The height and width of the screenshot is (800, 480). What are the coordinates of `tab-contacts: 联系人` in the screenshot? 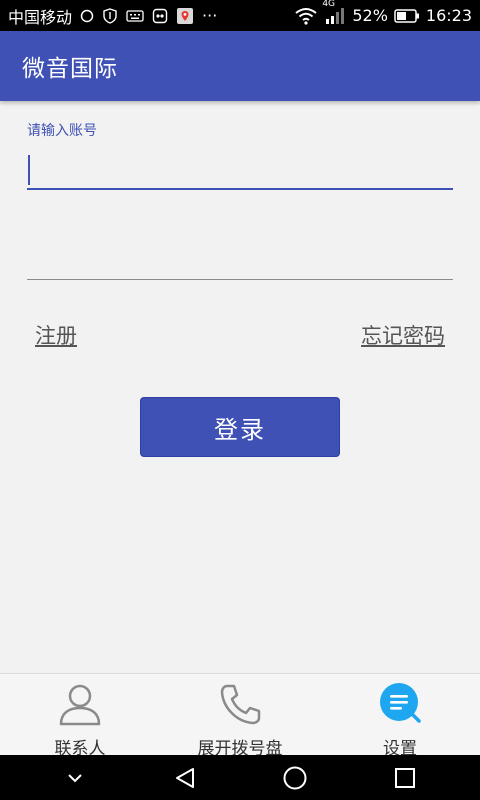 It's located at (80, 716).